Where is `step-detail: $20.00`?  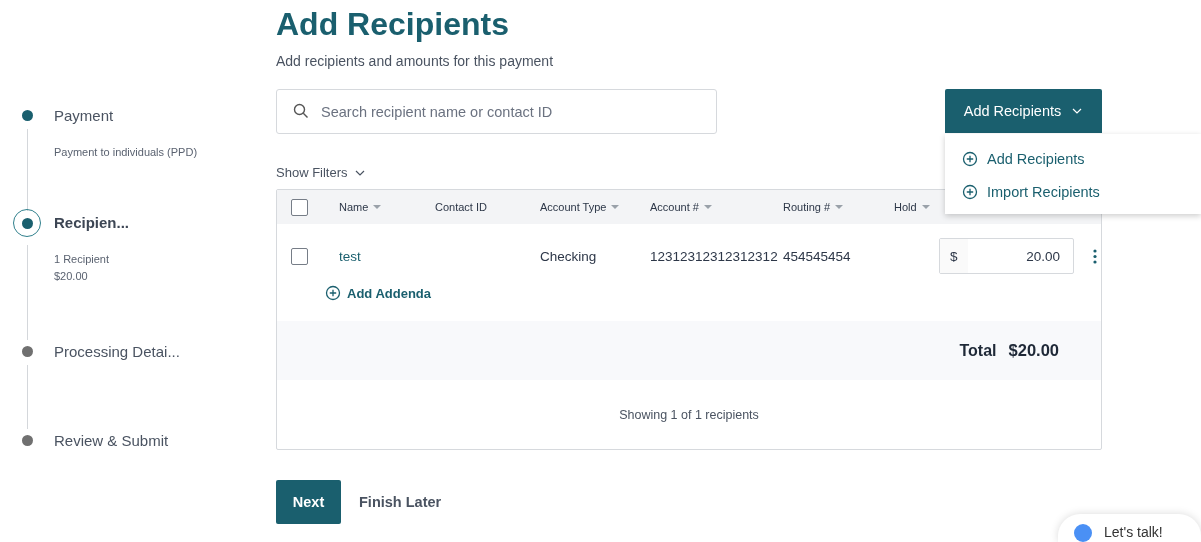
step-detail: $20.00 is located at coordinates (71, 276).